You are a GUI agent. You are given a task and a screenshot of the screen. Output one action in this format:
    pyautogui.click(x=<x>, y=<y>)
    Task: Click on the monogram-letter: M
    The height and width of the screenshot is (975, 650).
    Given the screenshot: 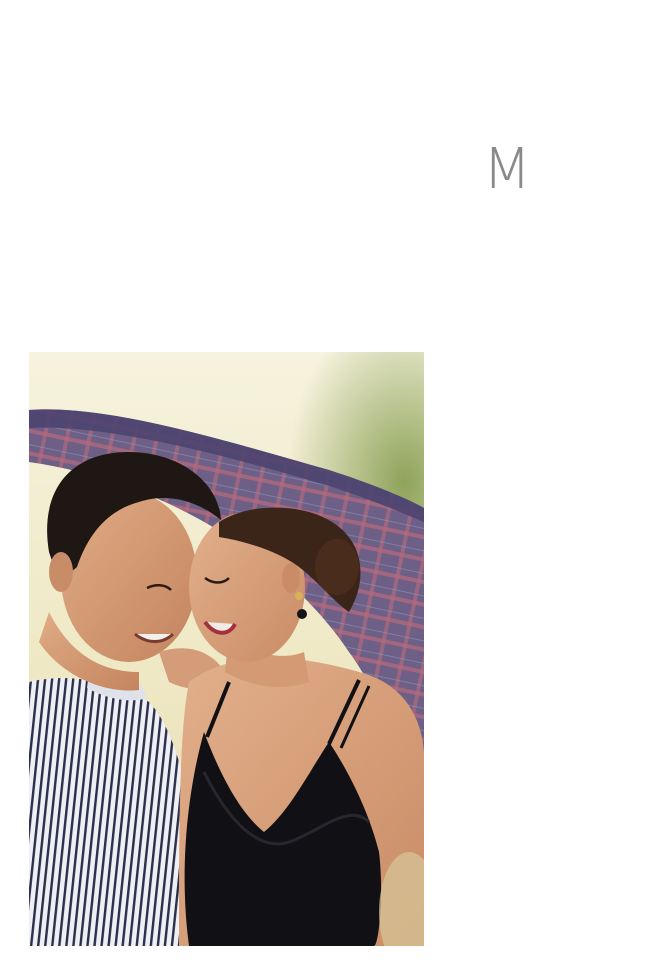 What is the action you would take?
    pyautogui.click(x=507, y=169)
    